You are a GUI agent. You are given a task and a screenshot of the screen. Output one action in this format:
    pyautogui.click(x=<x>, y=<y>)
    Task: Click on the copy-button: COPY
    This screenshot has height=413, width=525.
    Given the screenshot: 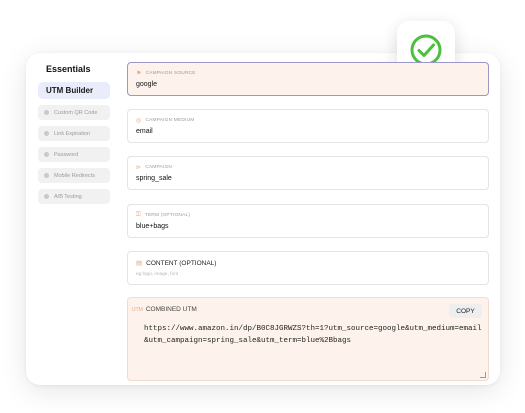 What is the action you would take?
    pyautogui.click(x=465, y=311)
    